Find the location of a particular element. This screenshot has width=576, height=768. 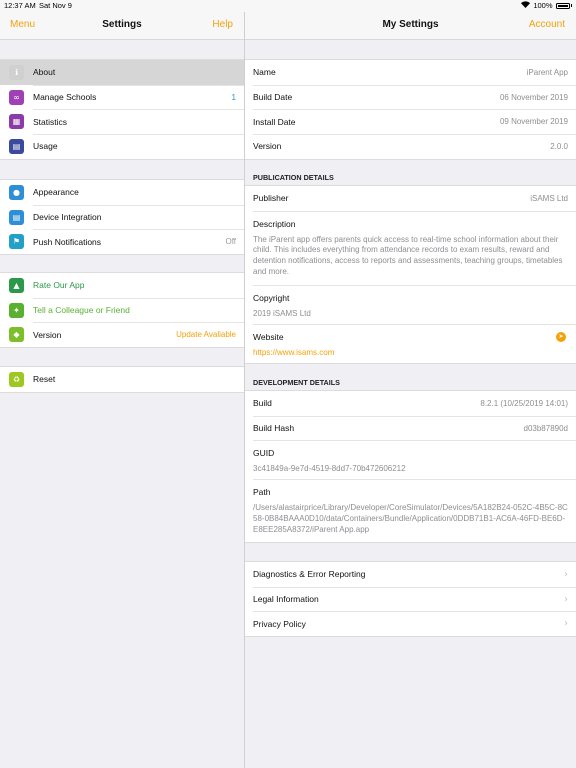

info-row-install-date: Install Date 09 November 2019 is located at coordinates (410, 121).